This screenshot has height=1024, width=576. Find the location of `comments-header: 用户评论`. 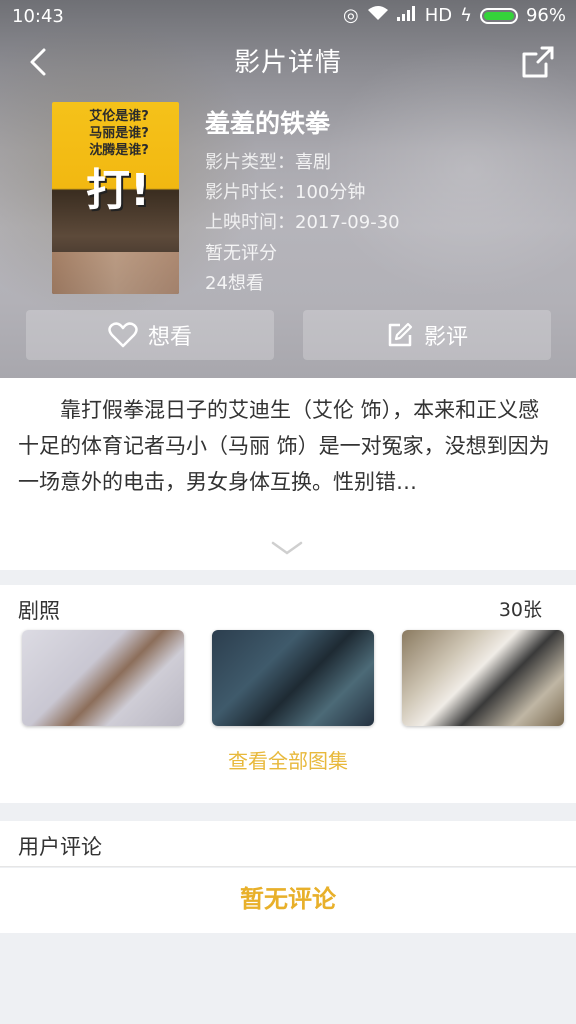

comments-header: 用户评论 is located at coordinates (288, 844).